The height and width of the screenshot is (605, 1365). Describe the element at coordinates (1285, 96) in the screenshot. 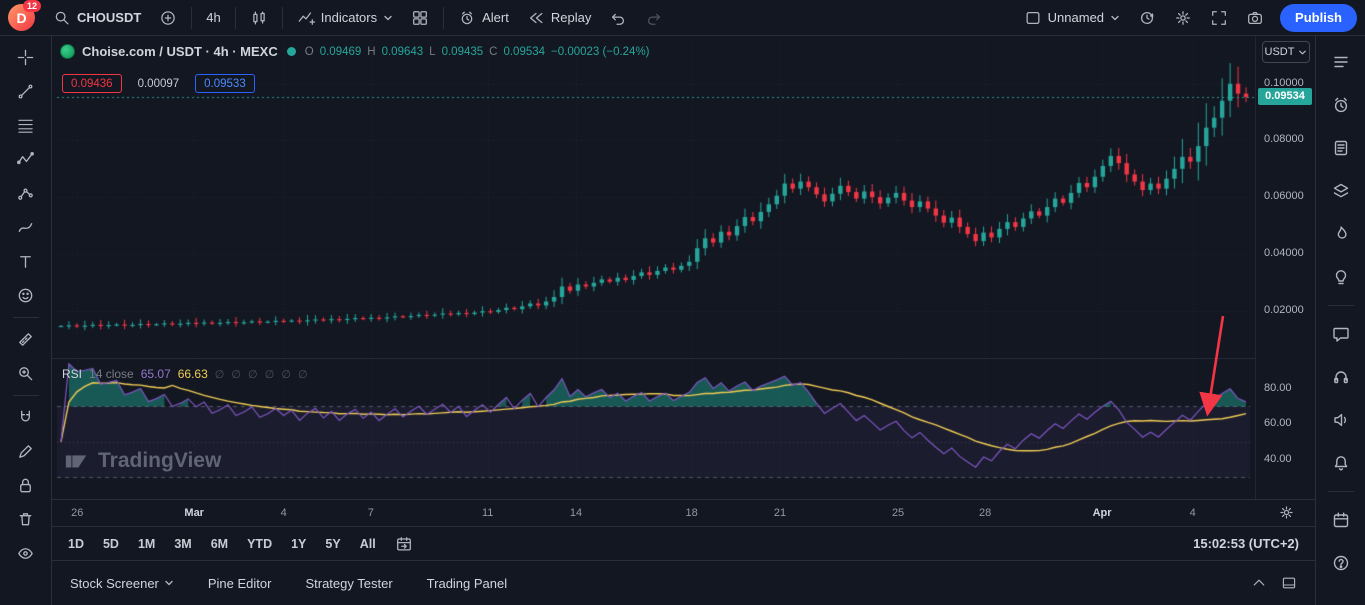

I see `last-price-tag: 0.09534` at that location.